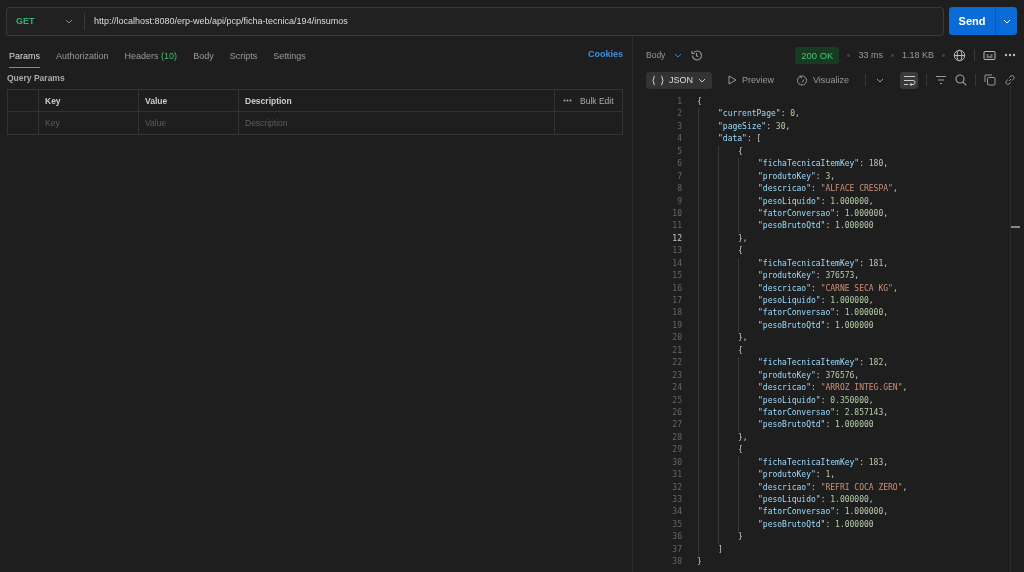  Describe the element at coordinates (676, 388) in the screenshot. I see `line-number: 24` at that location.